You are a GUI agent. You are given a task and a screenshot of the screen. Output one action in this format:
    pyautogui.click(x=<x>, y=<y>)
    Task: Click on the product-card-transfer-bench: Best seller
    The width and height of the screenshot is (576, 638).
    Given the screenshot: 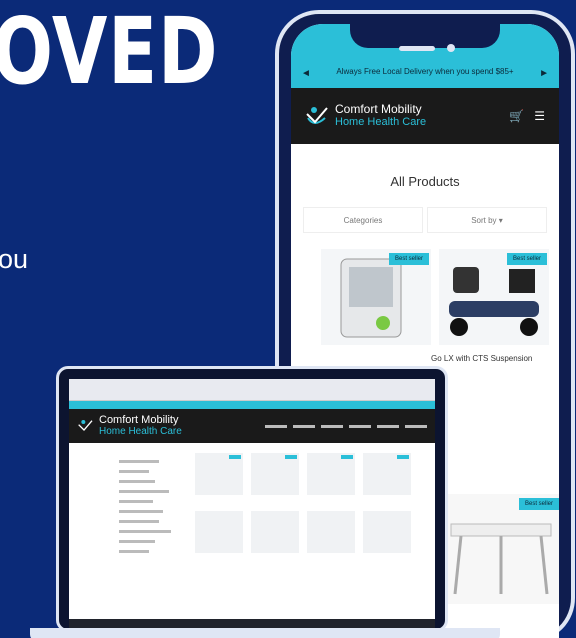 What is the action you would take?
    pyautogui.click(x=500, y=549)
    